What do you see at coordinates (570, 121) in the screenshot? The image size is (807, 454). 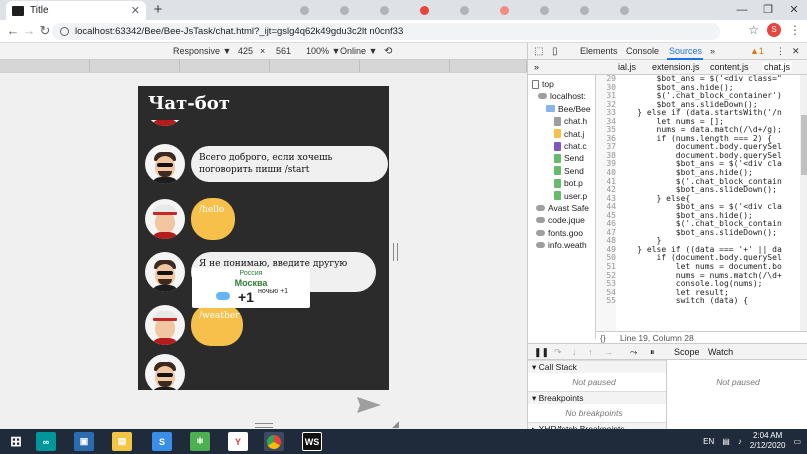 I see `navigator-item: chat.h` at bounding box center [570, 121].